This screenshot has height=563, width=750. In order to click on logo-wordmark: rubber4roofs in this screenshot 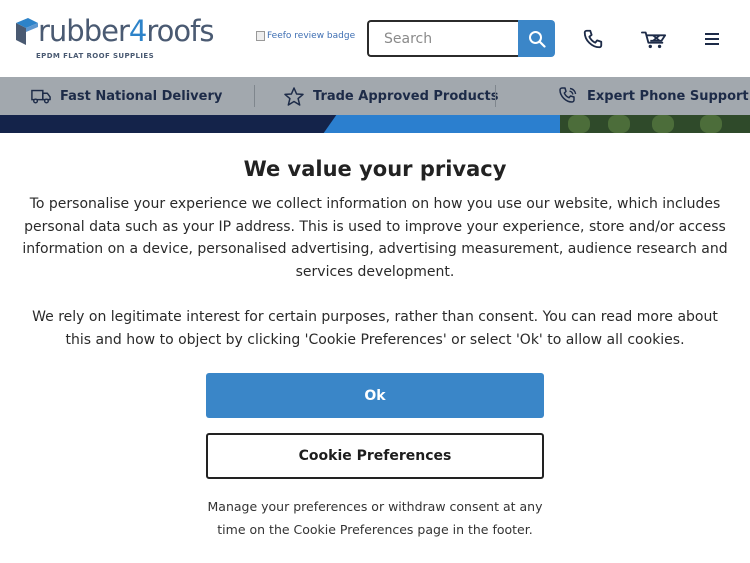, I will do `click(126, 31)`.